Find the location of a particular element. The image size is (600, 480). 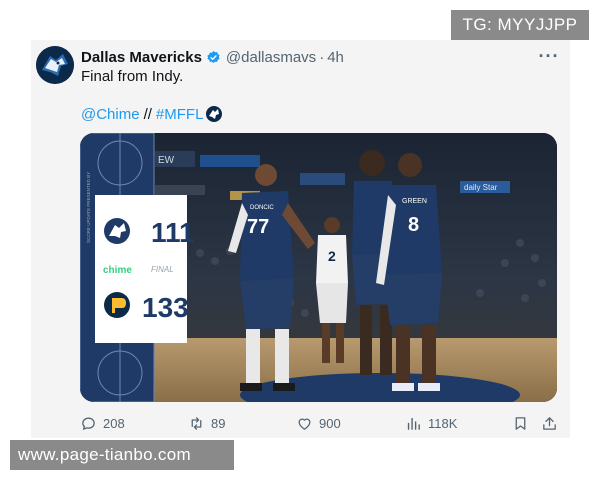

repost-count: 89 is located at coordinates (218, 423).